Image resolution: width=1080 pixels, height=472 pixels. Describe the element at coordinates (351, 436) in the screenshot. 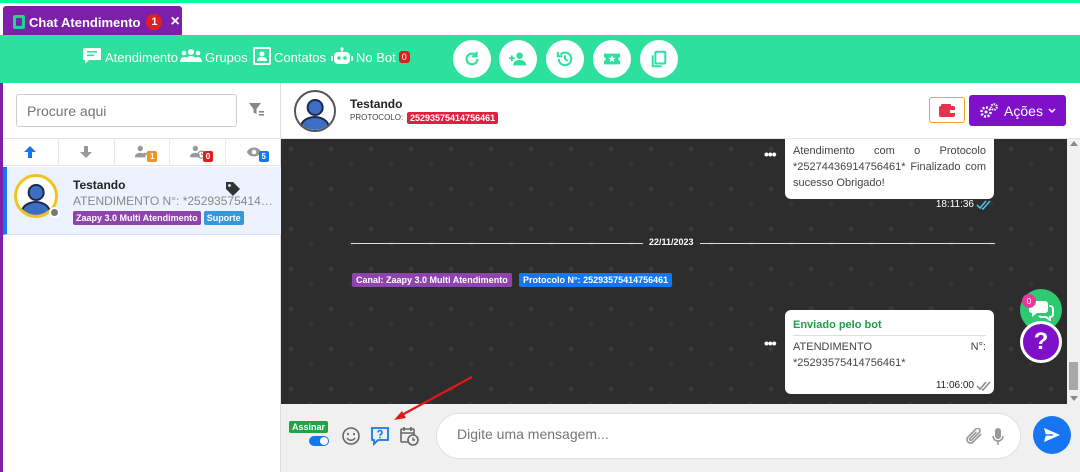

I see `emoji-icon` at that location.